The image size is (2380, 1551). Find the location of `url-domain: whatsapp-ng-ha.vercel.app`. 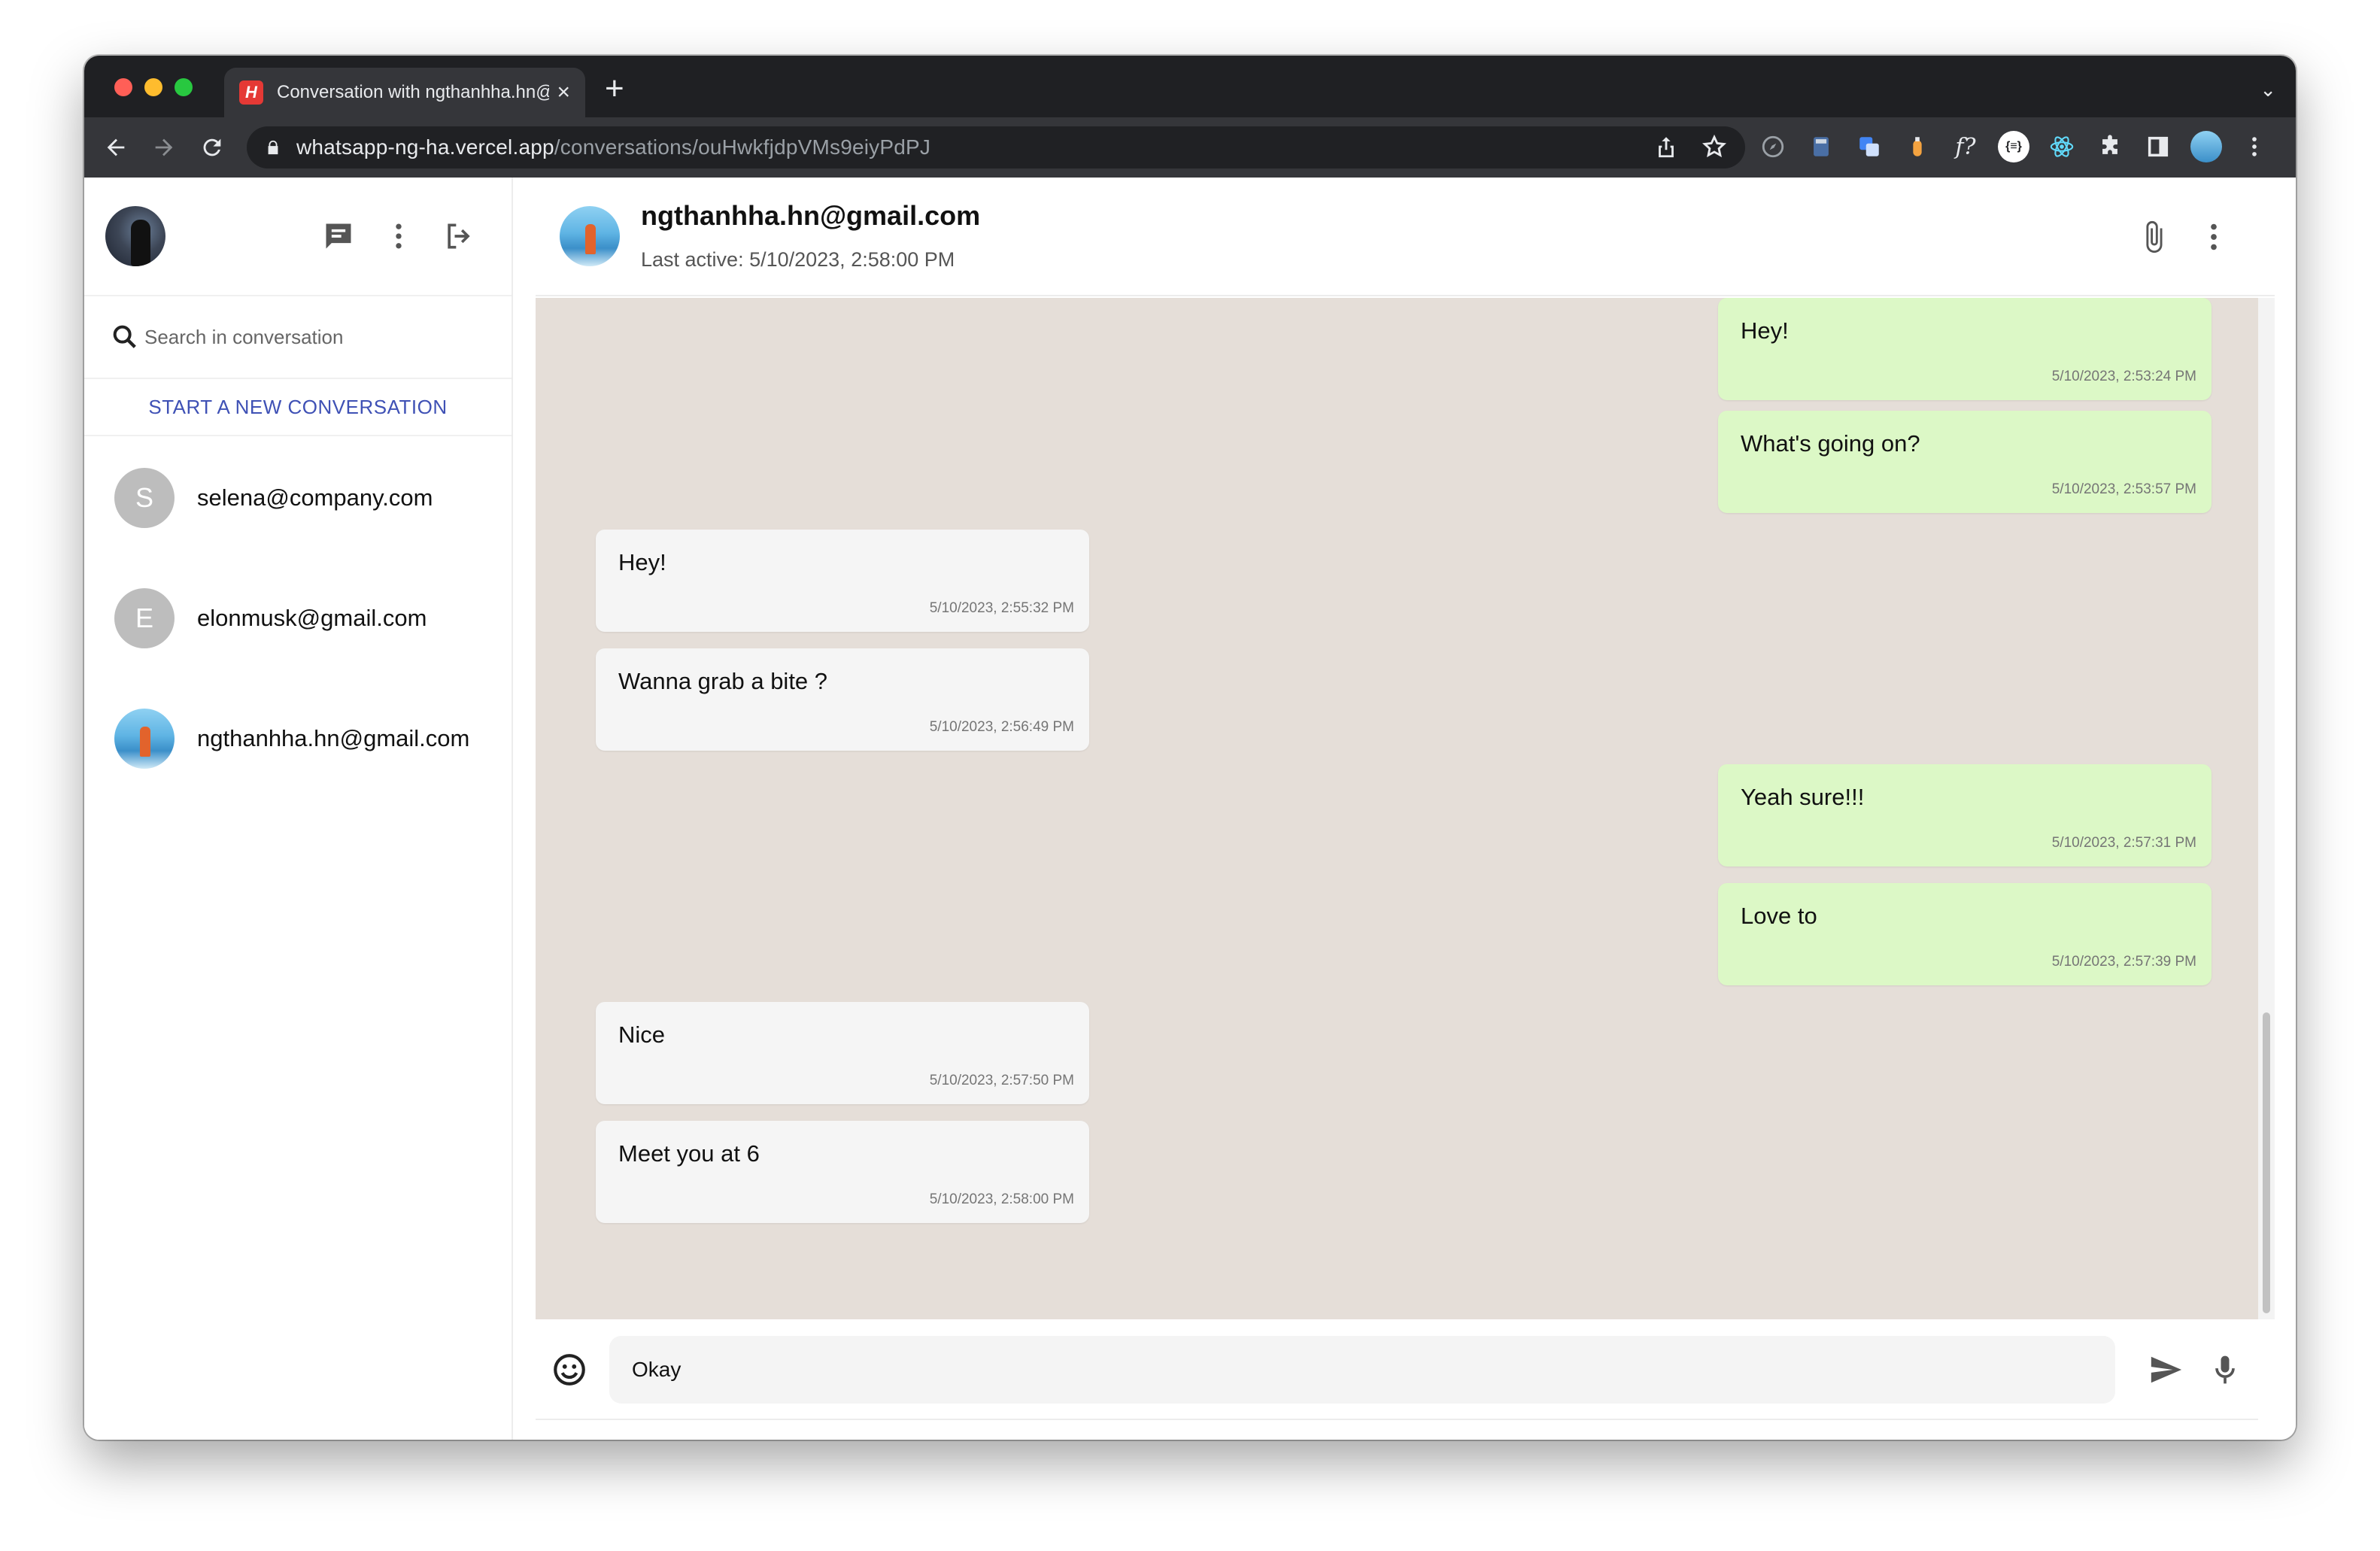

url-domain: whatsapp-ng-ha.vercel.app is located at coordinates (425, 147).